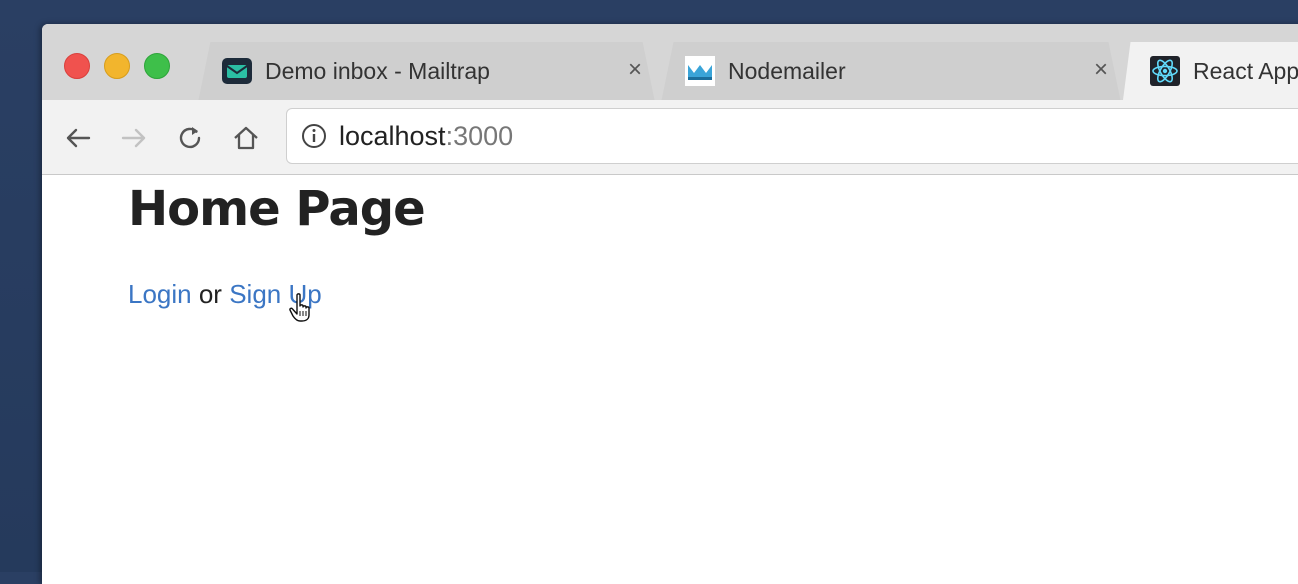 Image resolution: width=1298 pixels, height=584 pixels. Describe the element at coordinates (377, 70) in the screenshot. I see `tab-title: Demo inbox - Mailtrap` at that location.